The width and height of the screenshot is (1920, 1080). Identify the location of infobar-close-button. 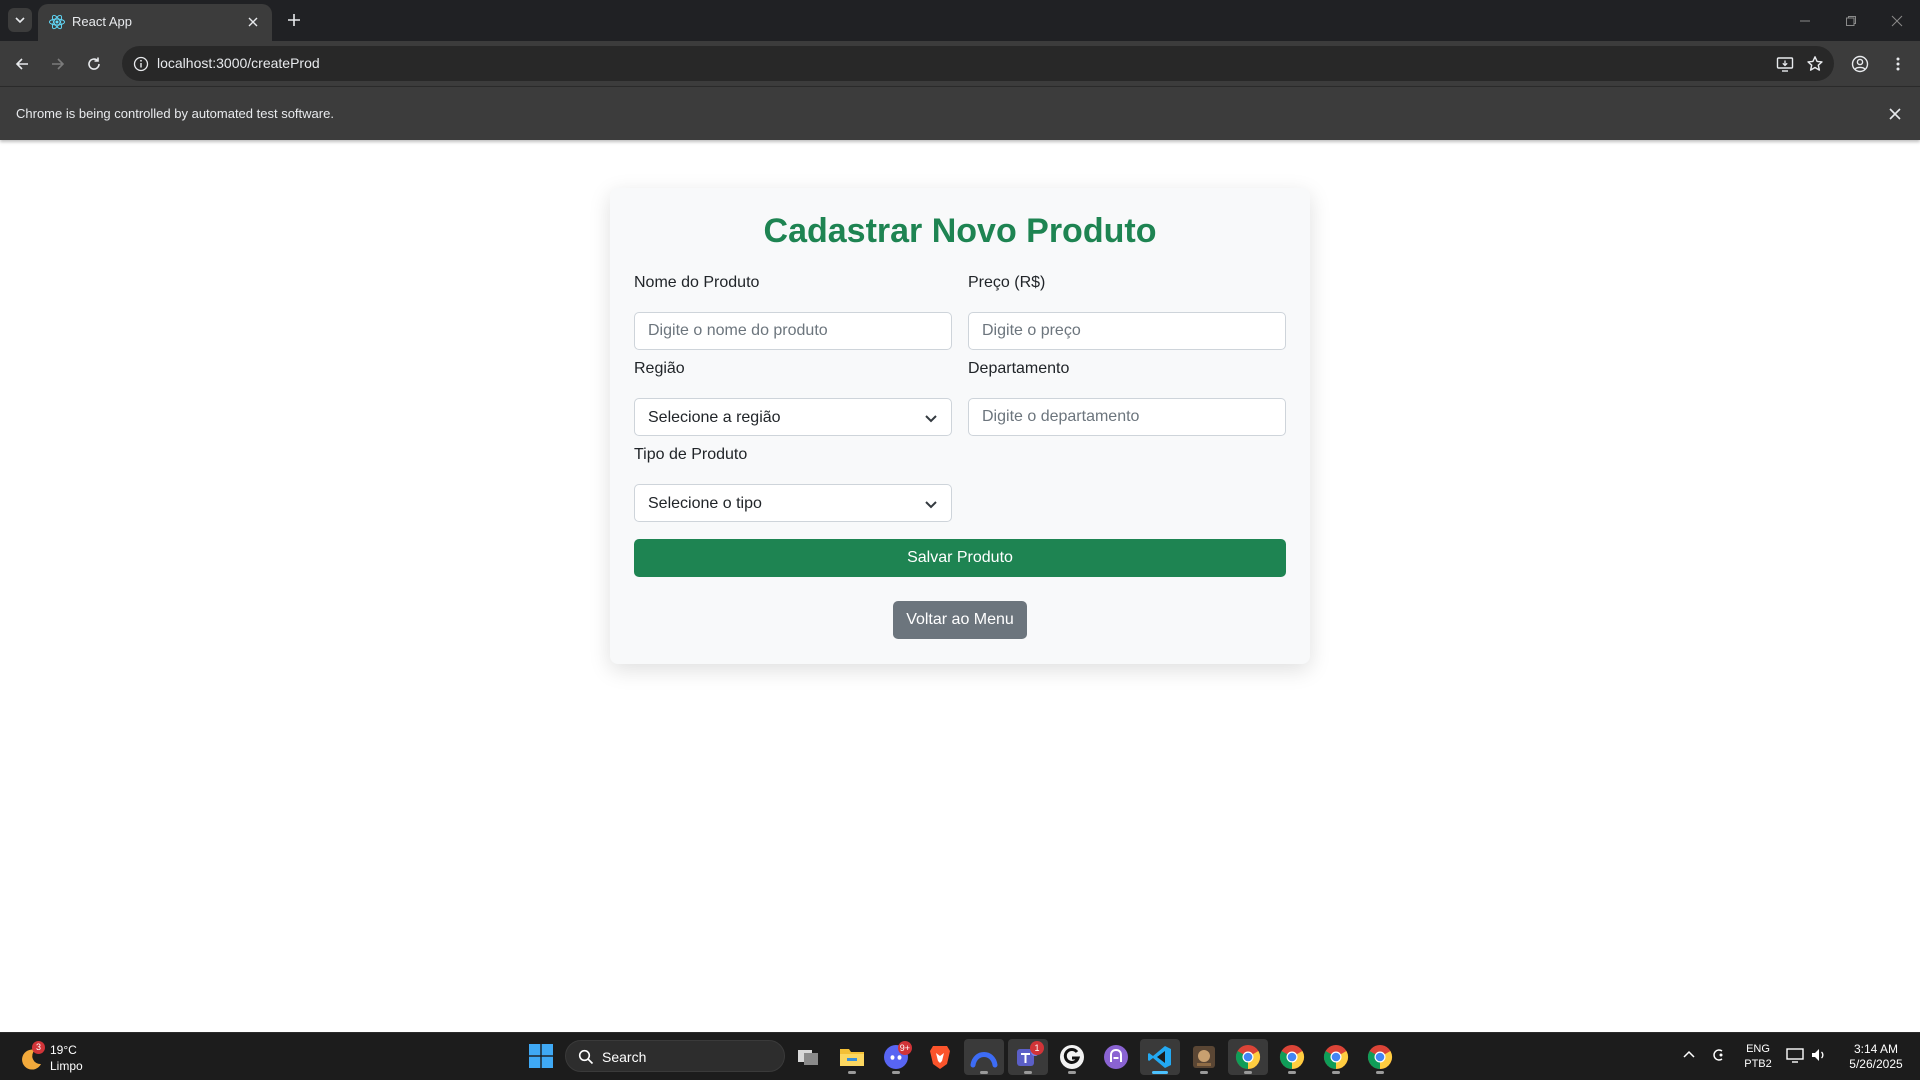
(1895, 114).